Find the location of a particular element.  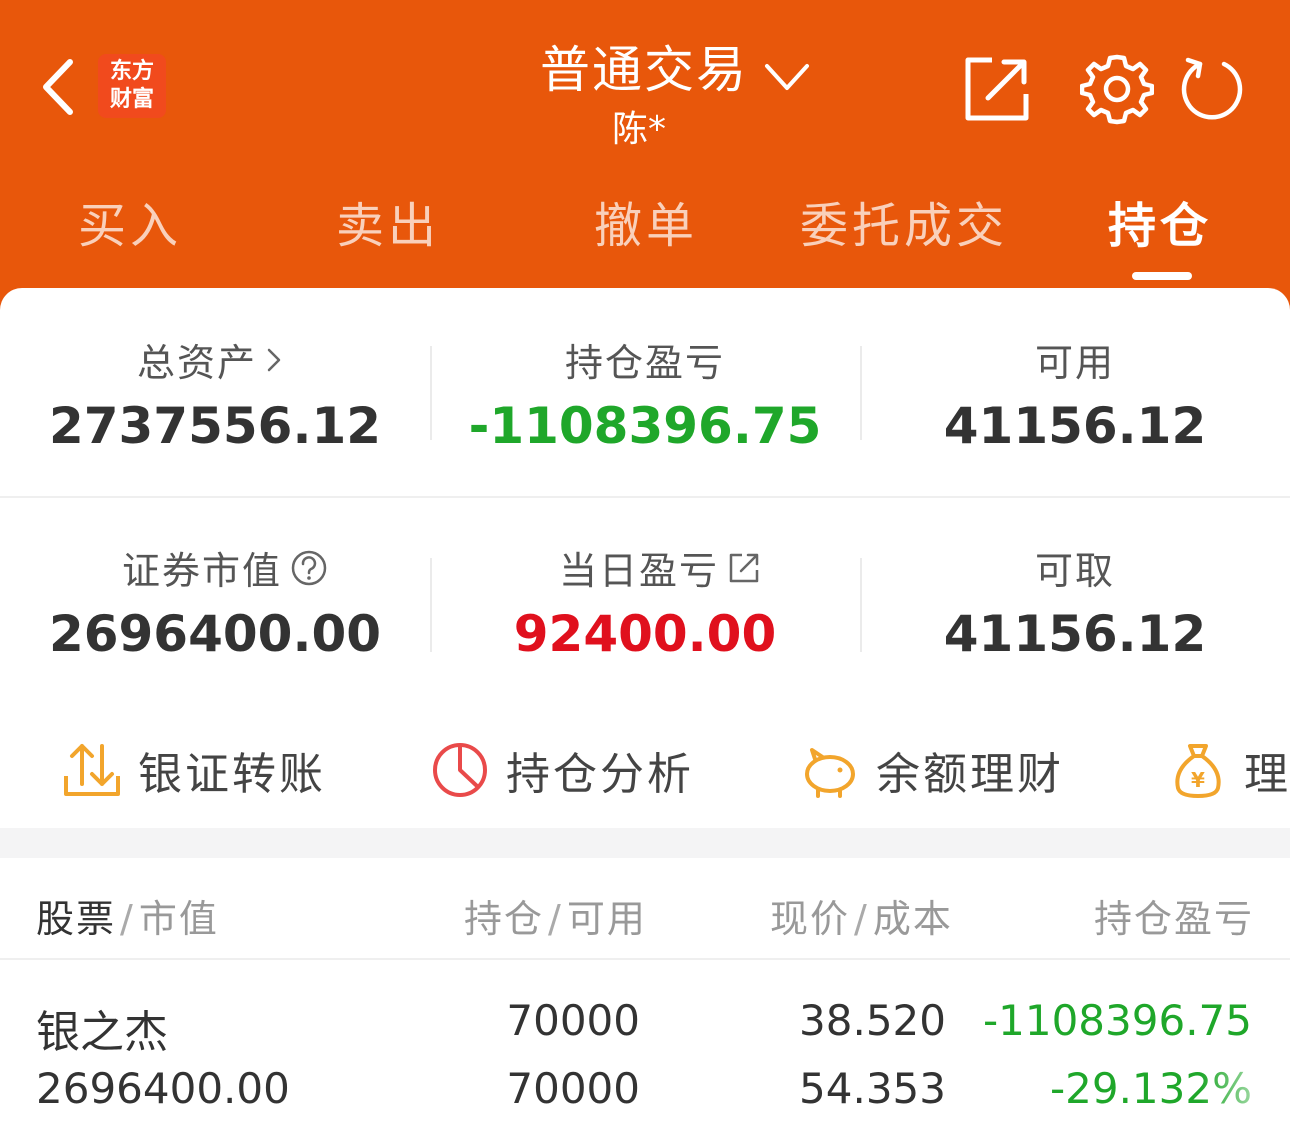

shortcut-balance-finance: 余额理财 is located at coordinates (932, 770).